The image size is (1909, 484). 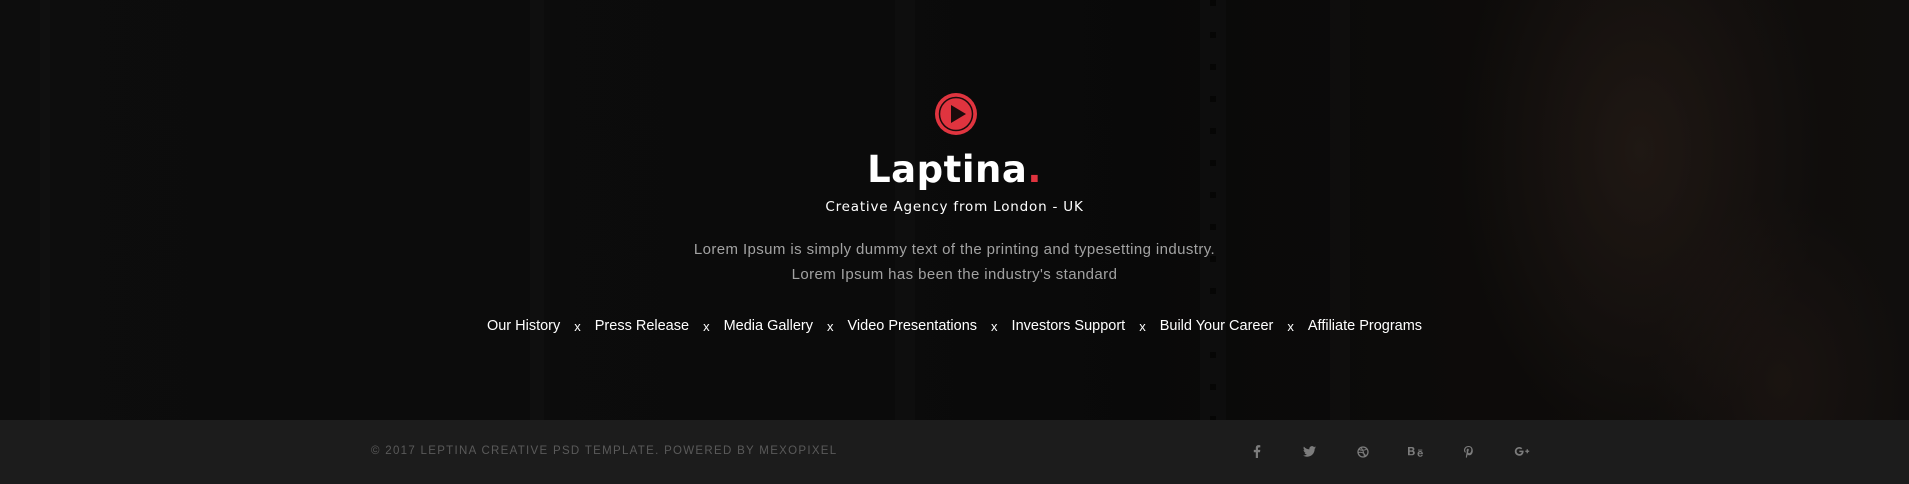 What do you see at coordinates (1521, 451) in the screenshot?
I see `google-plus-icon` at bounding box center [1521, 451].